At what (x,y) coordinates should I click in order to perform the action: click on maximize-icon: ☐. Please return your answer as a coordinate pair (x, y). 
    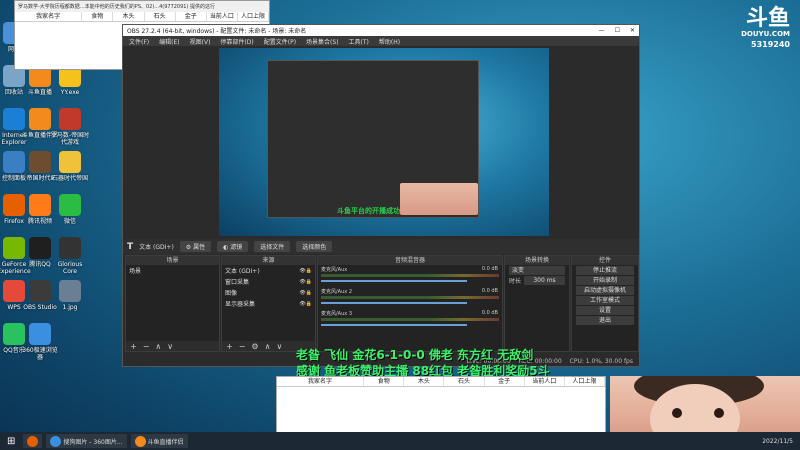
    Looking at the image, I should click on (617, 30).